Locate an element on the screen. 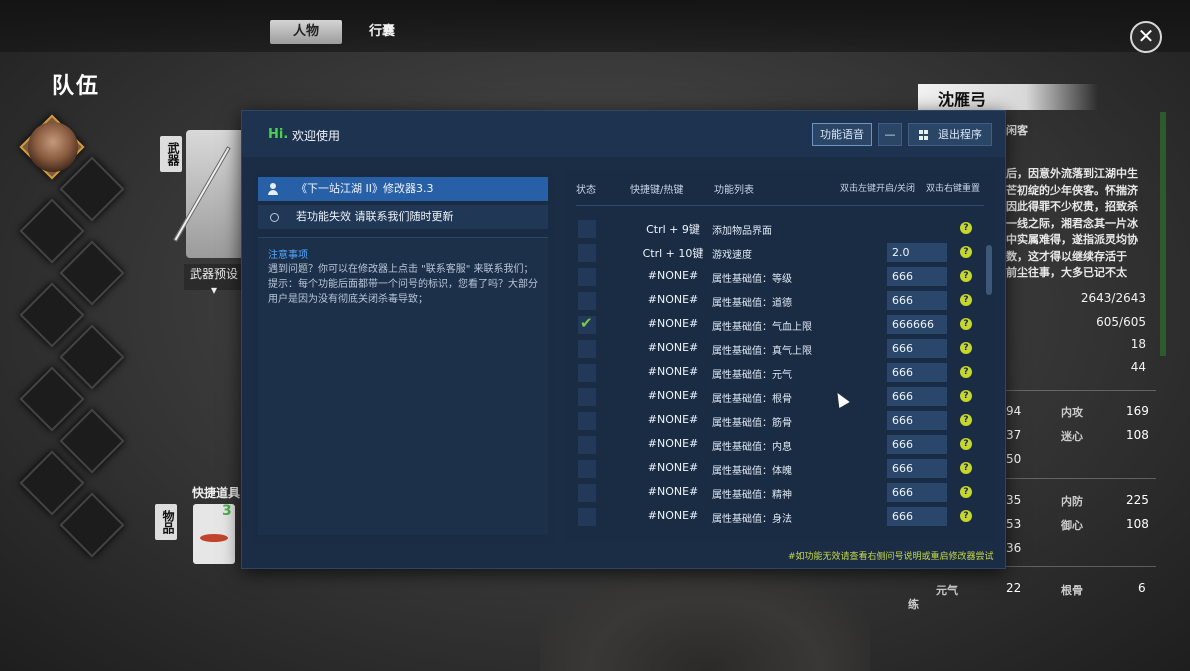  status-checkbox-checked is located at coordinates (587, 324).